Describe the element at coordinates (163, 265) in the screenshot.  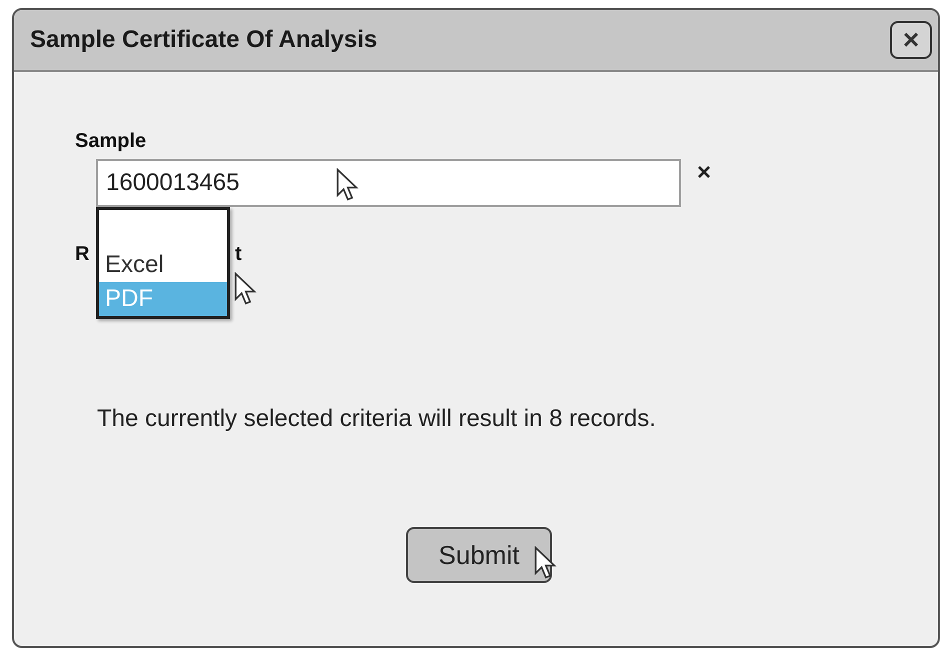
I see `dropdown-option: Excel` at that location.